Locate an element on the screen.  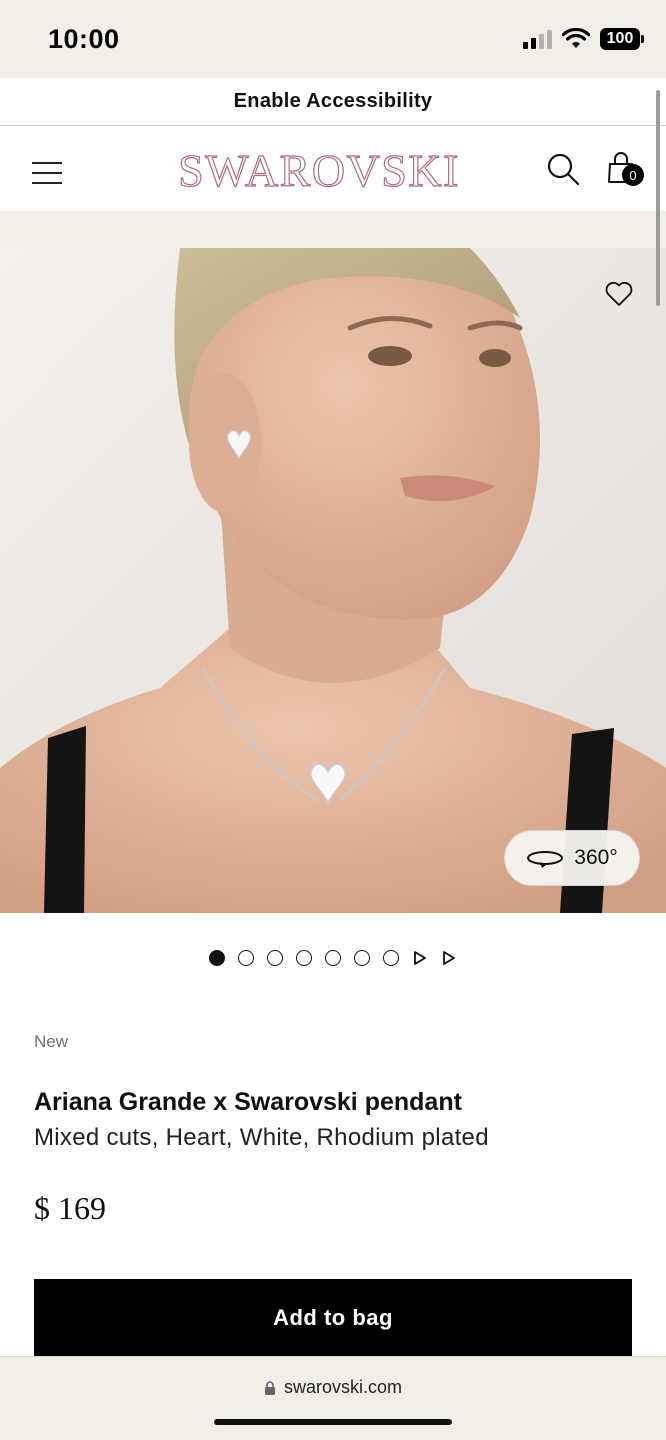
product-price: $ 169 is located at coordinates (70, 1208).